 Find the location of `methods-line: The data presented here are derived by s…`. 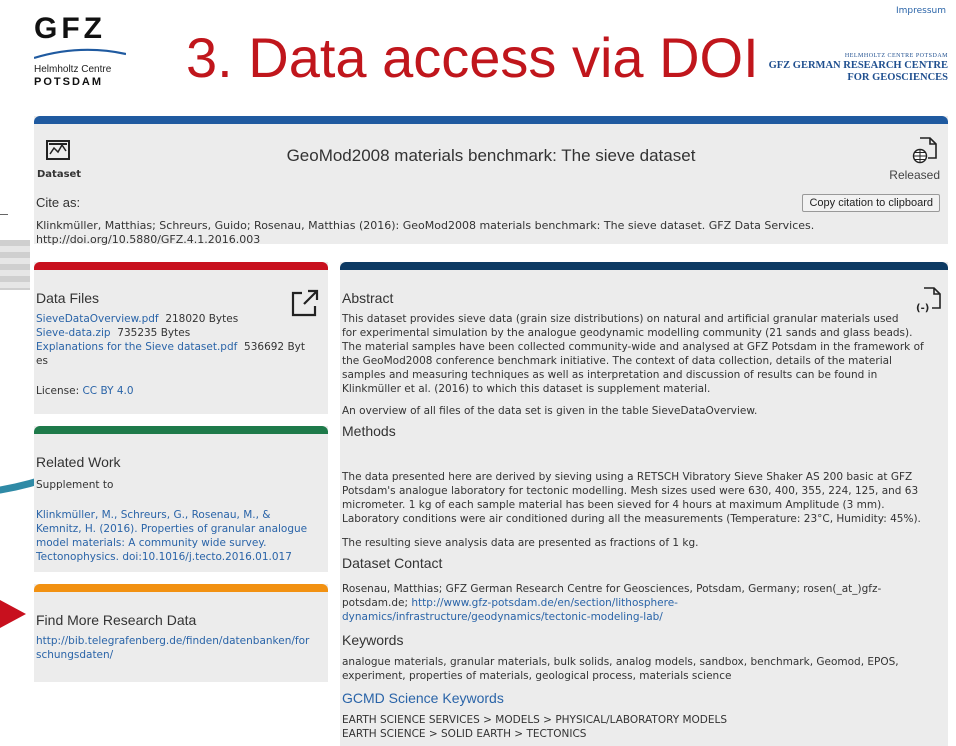

methods-line: The data presented here are derived by s… is located at coordinates (627, 477).